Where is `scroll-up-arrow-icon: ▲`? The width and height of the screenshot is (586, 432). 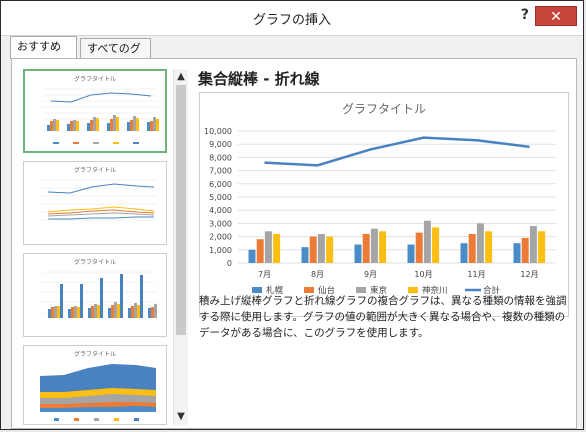
scroll-up-arrow-icon: ▲ is located at coordinates (181, 77).